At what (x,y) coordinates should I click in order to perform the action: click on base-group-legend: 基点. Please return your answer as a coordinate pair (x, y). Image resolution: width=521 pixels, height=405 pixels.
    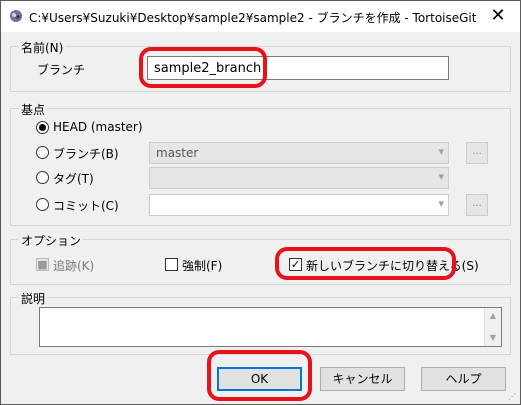
    Looking at the image, I should click on (33, 109).